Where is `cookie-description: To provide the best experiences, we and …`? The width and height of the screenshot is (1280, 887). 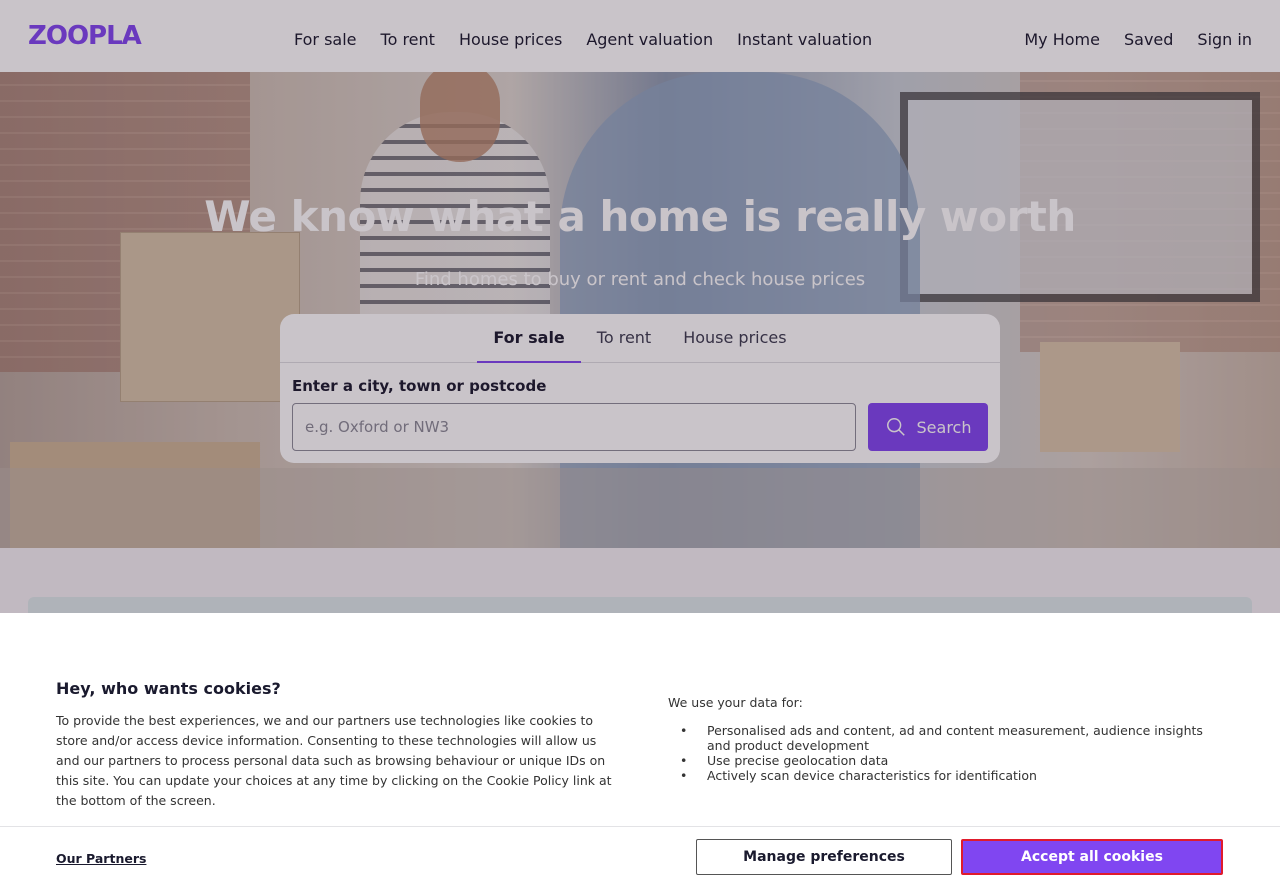
cookie-description: To provide the best experiences, we and … is located at coordinates (334, 760).